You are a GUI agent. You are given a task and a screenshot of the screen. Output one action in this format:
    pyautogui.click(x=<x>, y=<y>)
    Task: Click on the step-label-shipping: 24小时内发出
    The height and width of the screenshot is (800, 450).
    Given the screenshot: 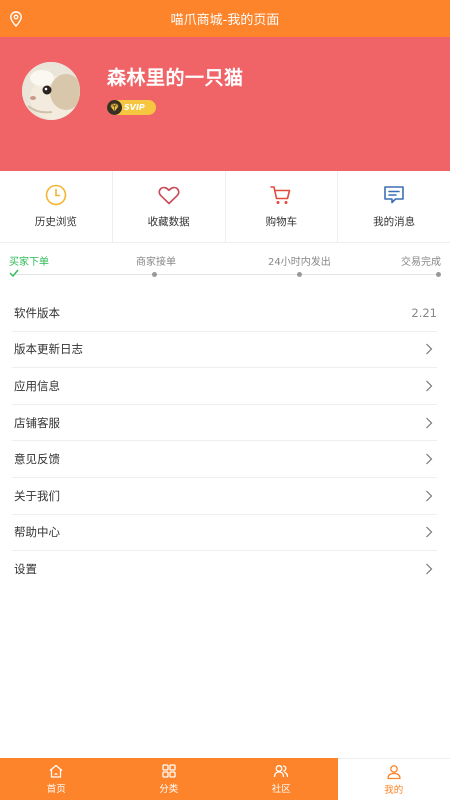 What is the action you would take?
    pyautogui.click(x=299, y=262)
    